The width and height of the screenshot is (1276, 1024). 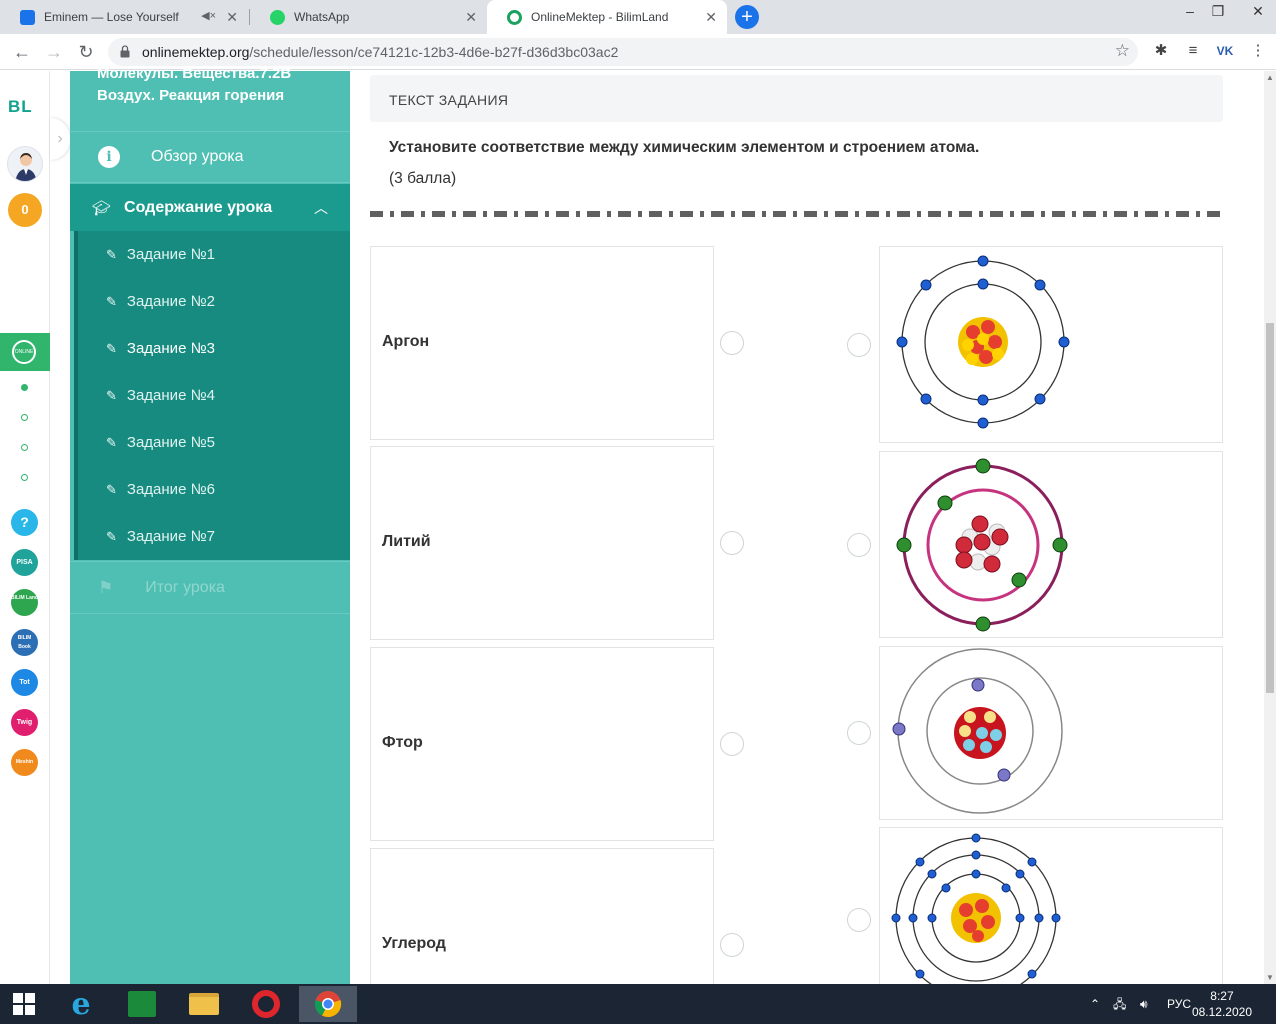 I want to click on forward-button: →, so click(x=54, y=52).